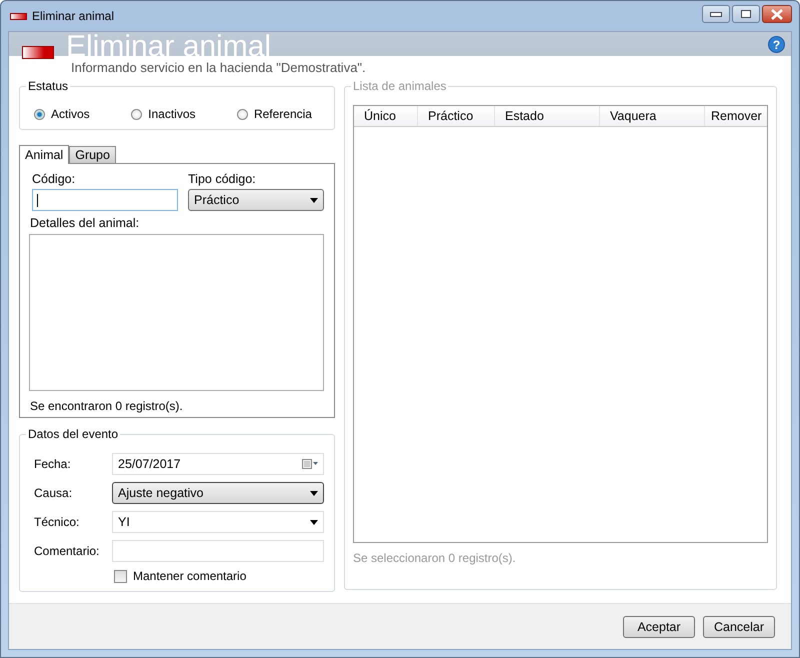 The width and height of the screenshot is (800, 658). Describe the element at coordinates (456, 116) in the screenshot. I see `column-header: Práctico` at that location.